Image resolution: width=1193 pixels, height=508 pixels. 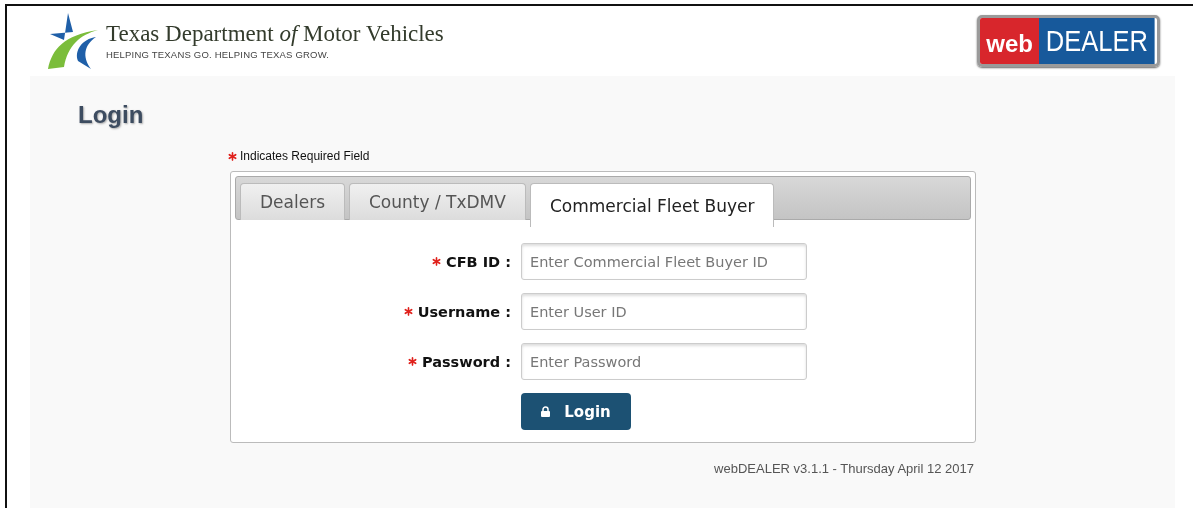 What do you see at coordinates (844, 468) in the screenshot?
I see `version-footer: webDEALER v3.1.1 - Thursday April 12 2017` at bounding box center [844, 468].